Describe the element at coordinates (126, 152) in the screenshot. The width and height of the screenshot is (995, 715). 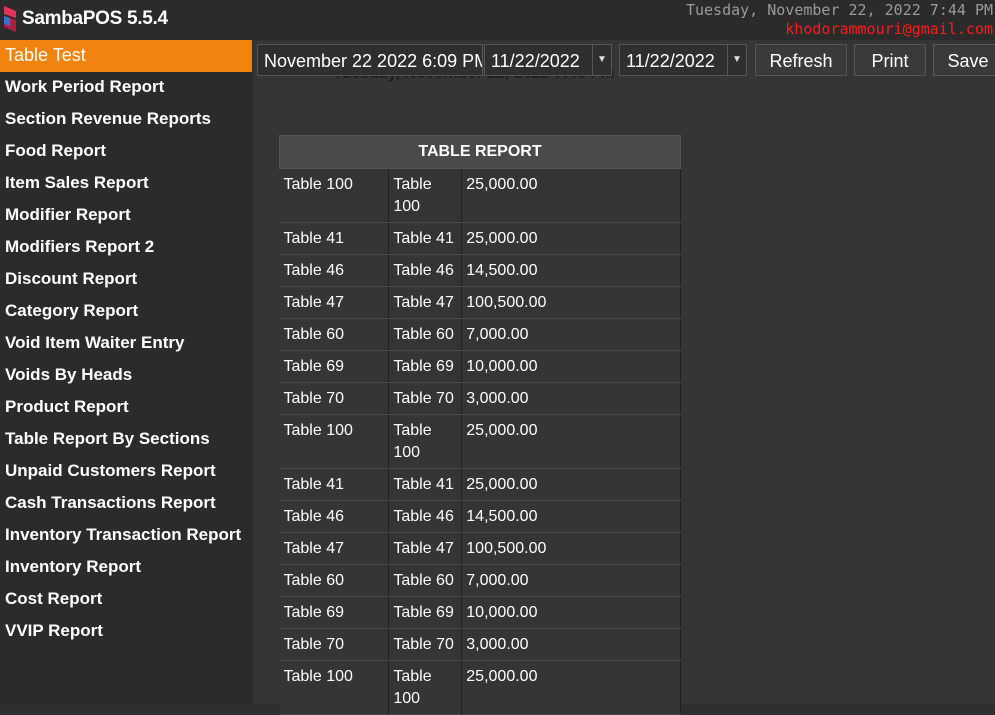
I see `sidebar-item-food-report: Food Report` at that location.